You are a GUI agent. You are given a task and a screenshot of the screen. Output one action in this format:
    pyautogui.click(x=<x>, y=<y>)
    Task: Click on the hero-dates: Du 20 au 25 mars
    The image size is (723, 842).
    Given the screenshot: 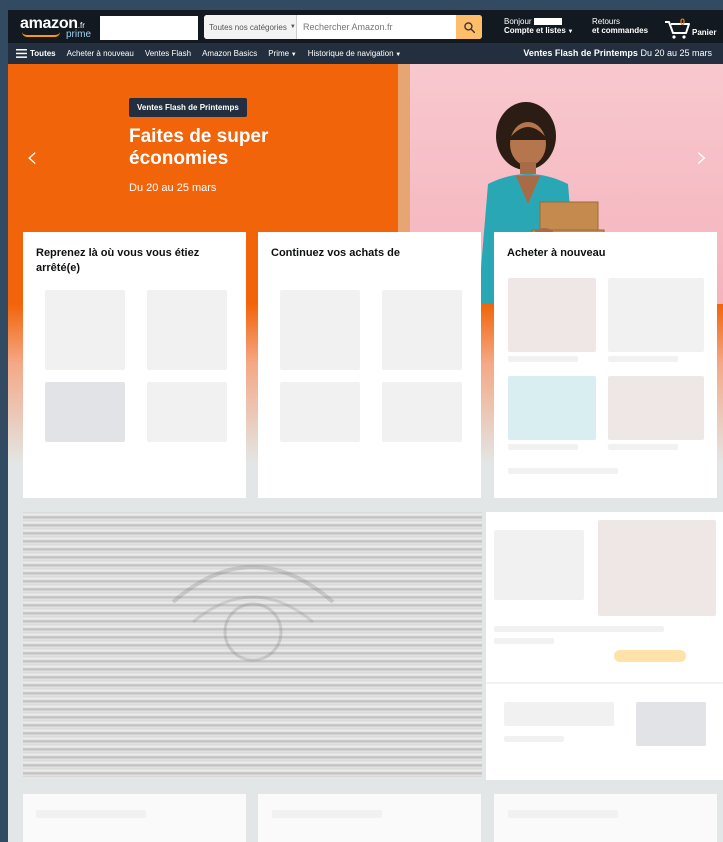 What is the action you would take?
    pyautogui.click(x=173, y=188)
    